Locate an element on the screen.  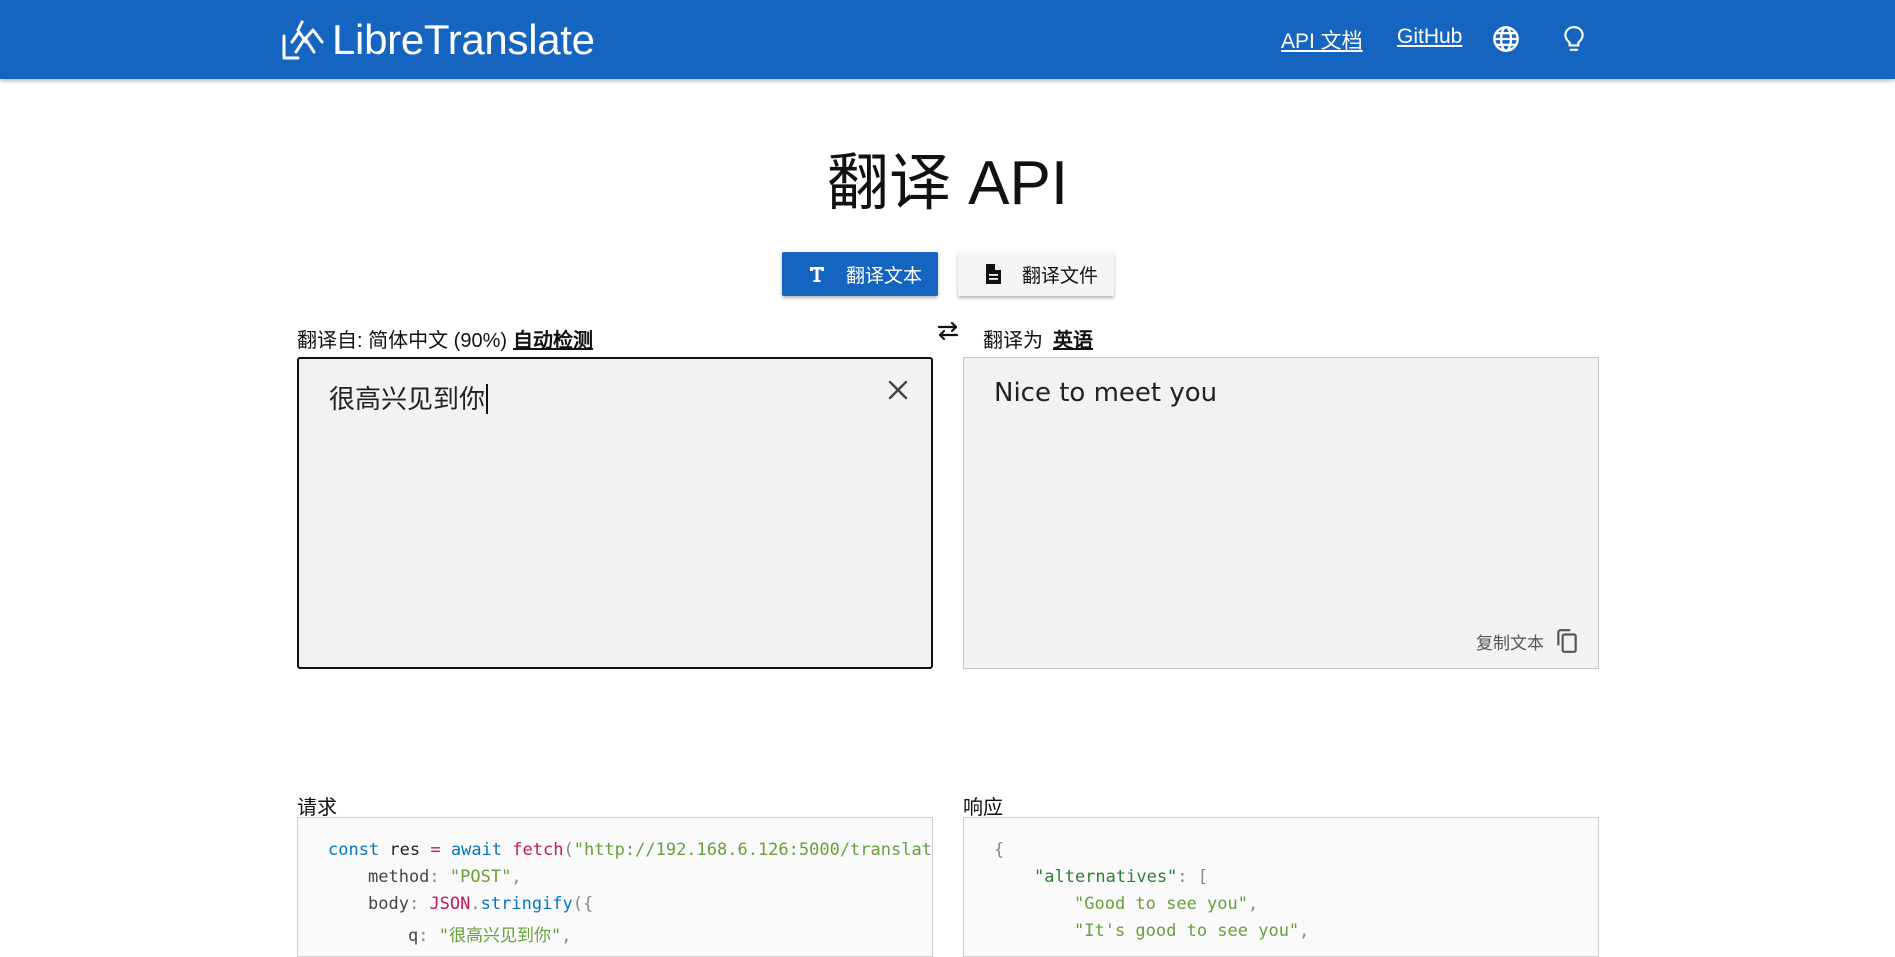
response-code-line: "alternatives": [ is located at coordinates (1121, 877).